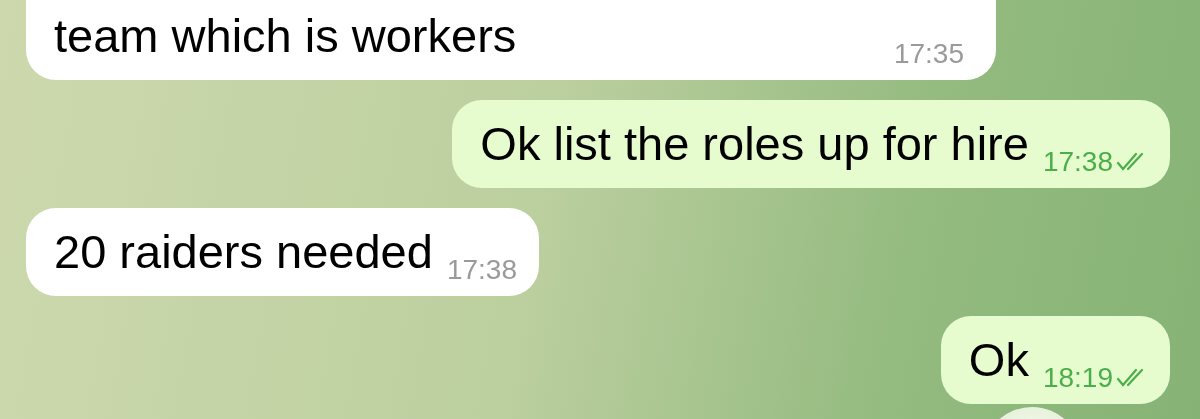 The width and height of the screenshot is (1200, 419). I want to click on message-text: 20 raiders needed, so click(243, 252).